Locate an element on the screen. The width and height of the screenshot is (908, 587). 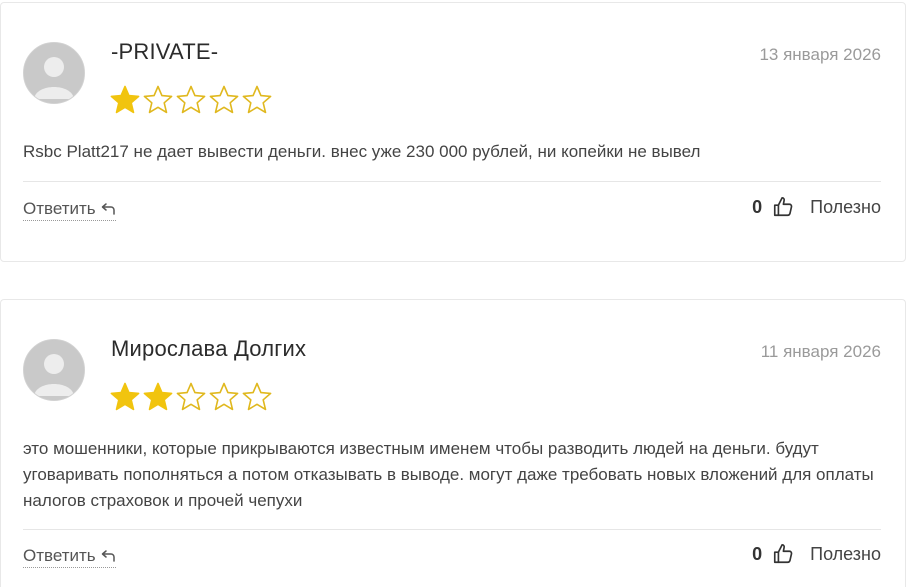
review-date: 13 января 2026 is located at coordinates (820, 54).